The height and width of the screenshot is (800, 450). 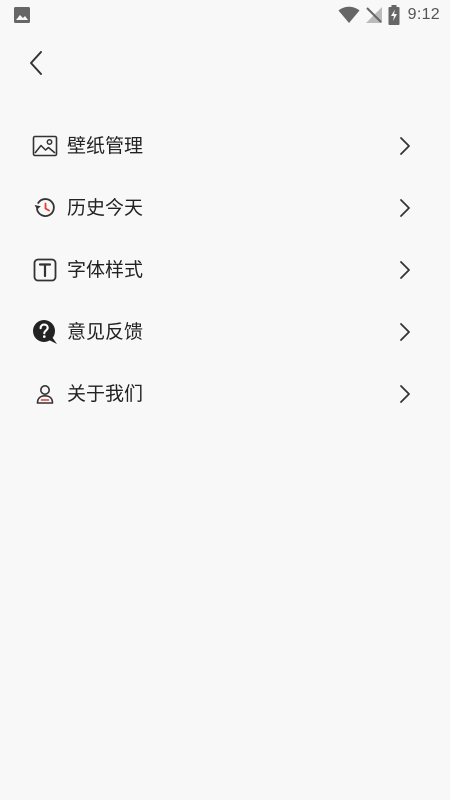 What do you see at coordinates (225, 208) in the screenshot?
I see `menu-item-history: 历史今天` at bounding box center [225, 208].